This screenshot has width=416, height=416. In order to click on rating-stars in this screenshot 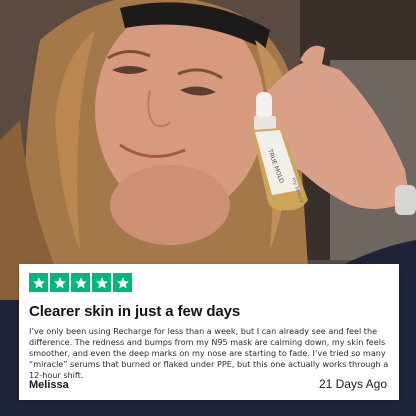, I will do `click(209, 282)`.